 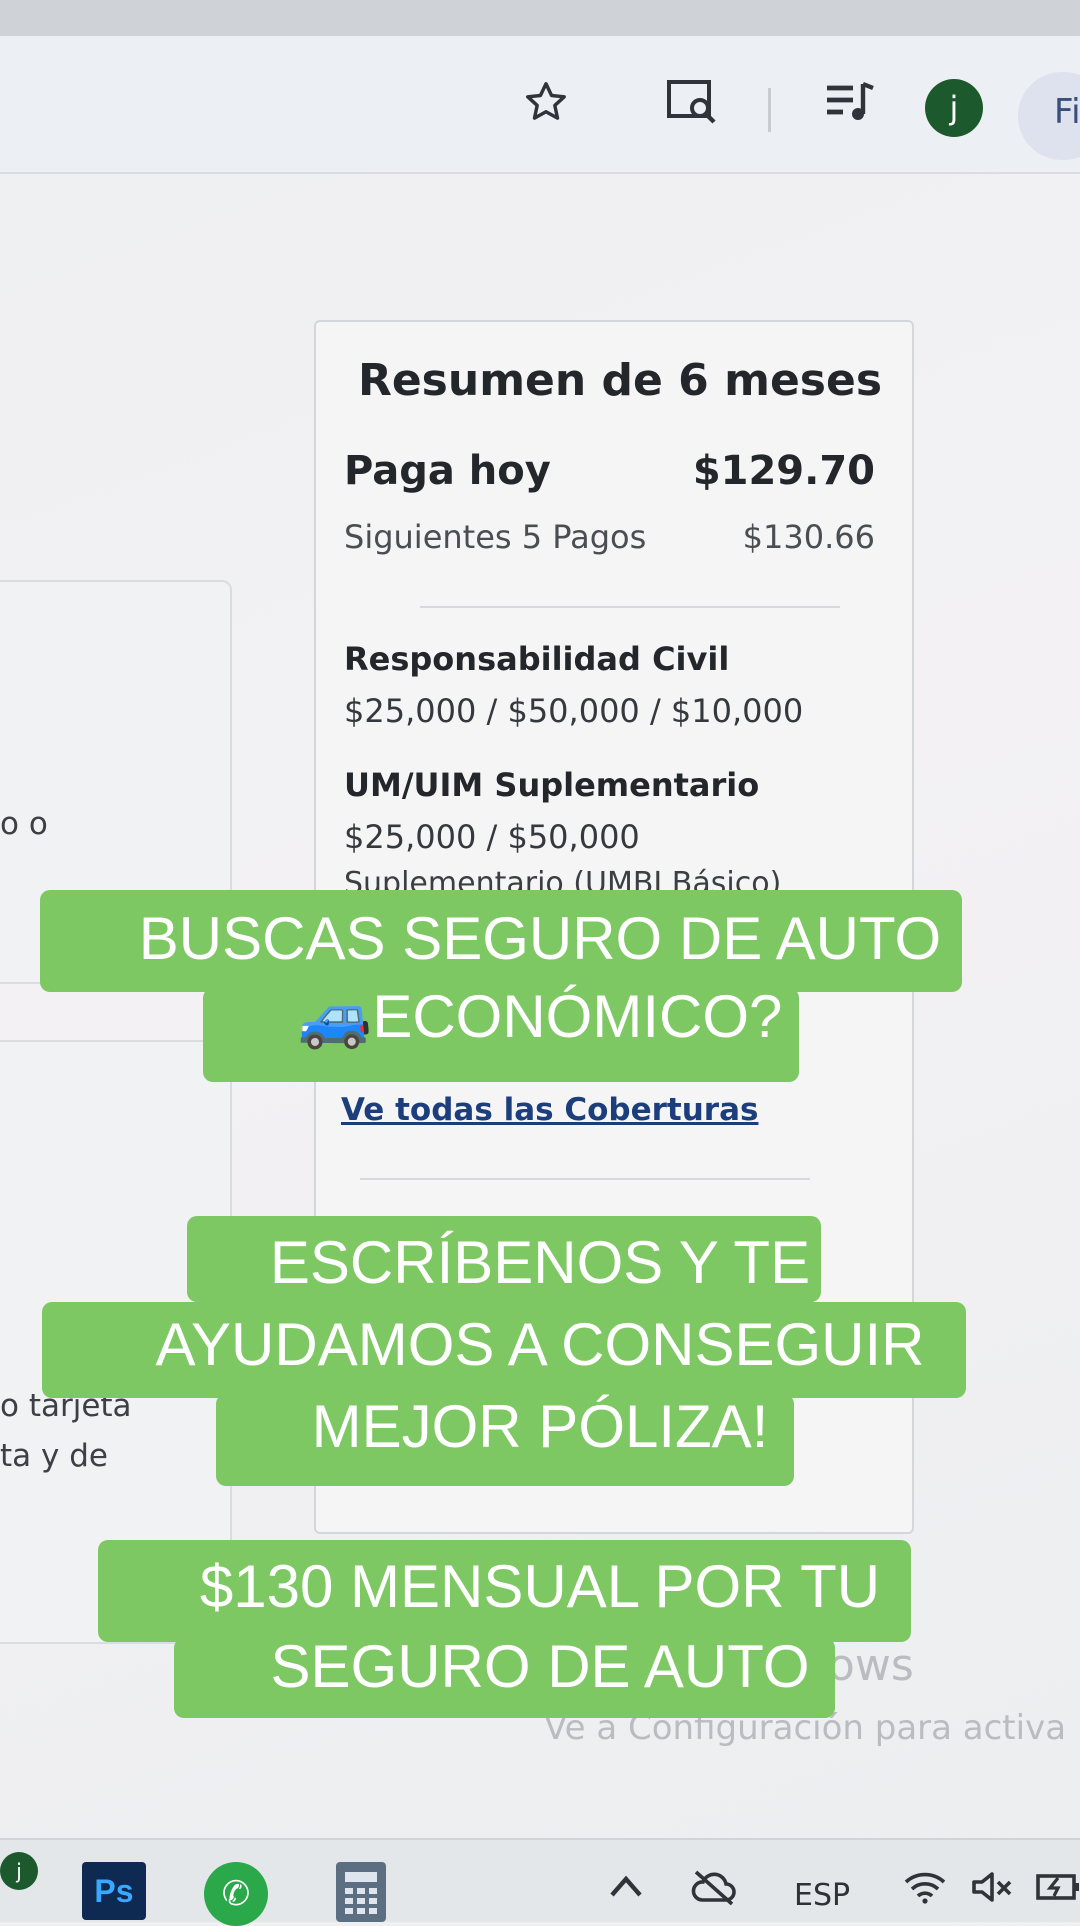 I want to click on avatar-letter: j, so click(x=954, y=108).